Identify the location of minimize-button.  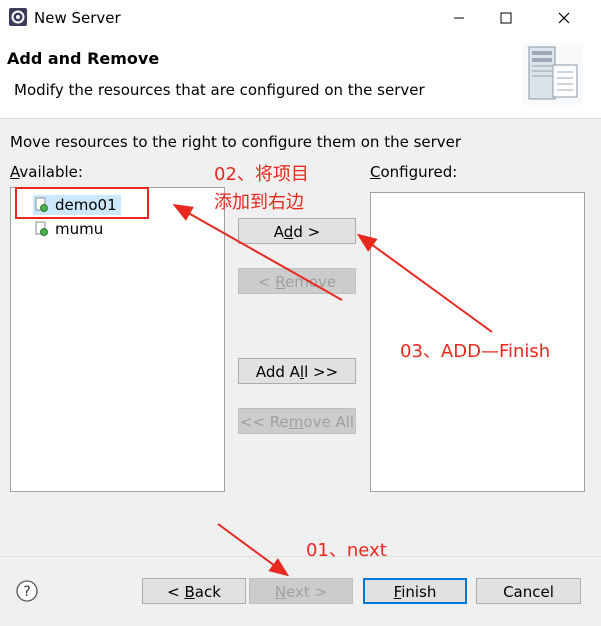
(459, 18).